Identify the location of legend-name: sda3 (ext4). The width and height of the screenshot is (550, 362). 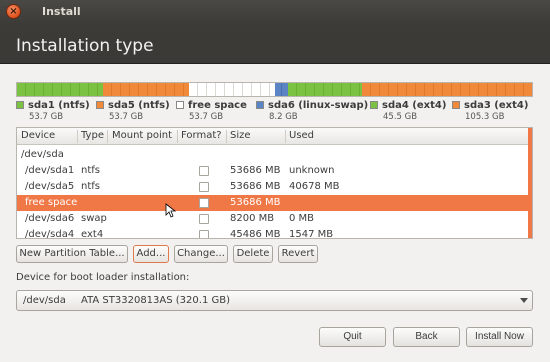
(496, 105).